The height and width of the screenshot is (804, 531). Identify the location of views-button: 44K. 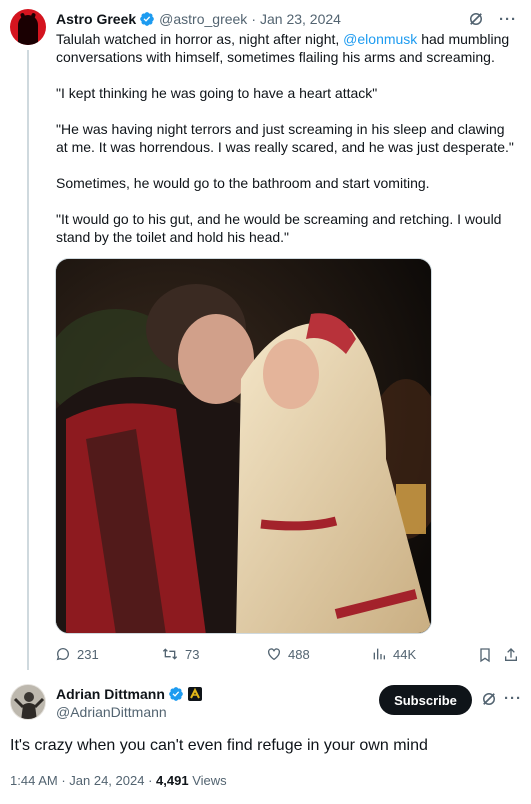
(393, 654).